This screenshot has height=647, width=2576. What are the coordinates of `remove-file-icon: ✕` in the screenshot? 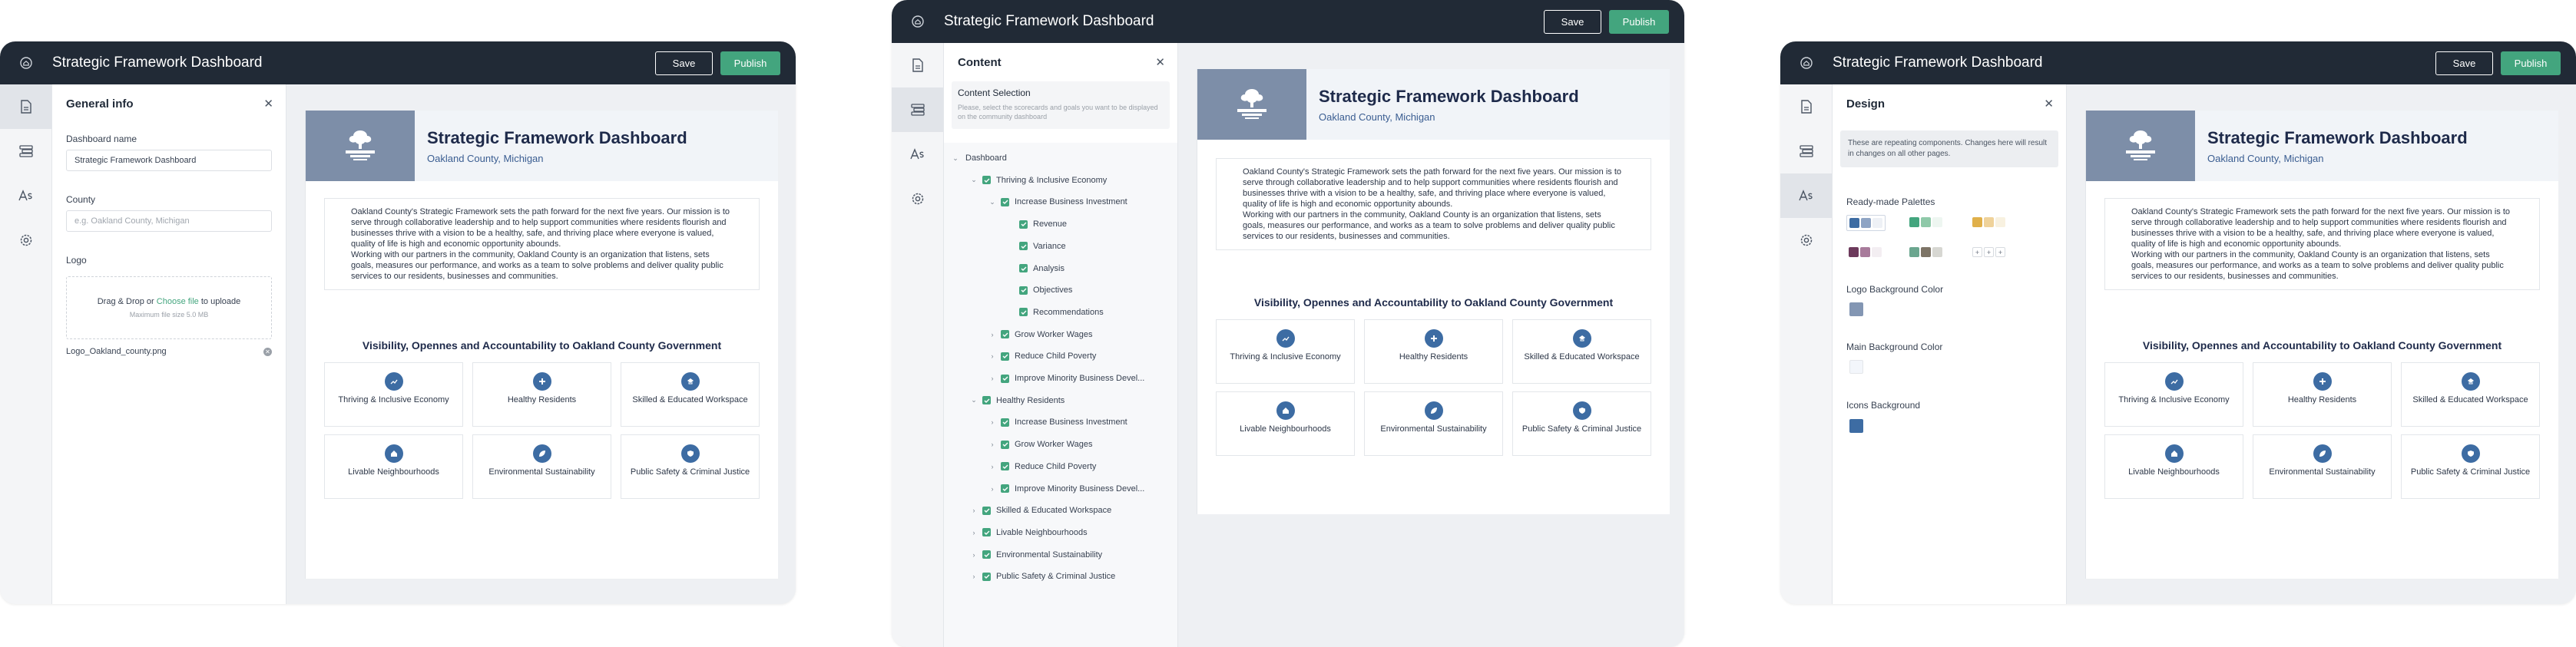 It's located at (267, 351).